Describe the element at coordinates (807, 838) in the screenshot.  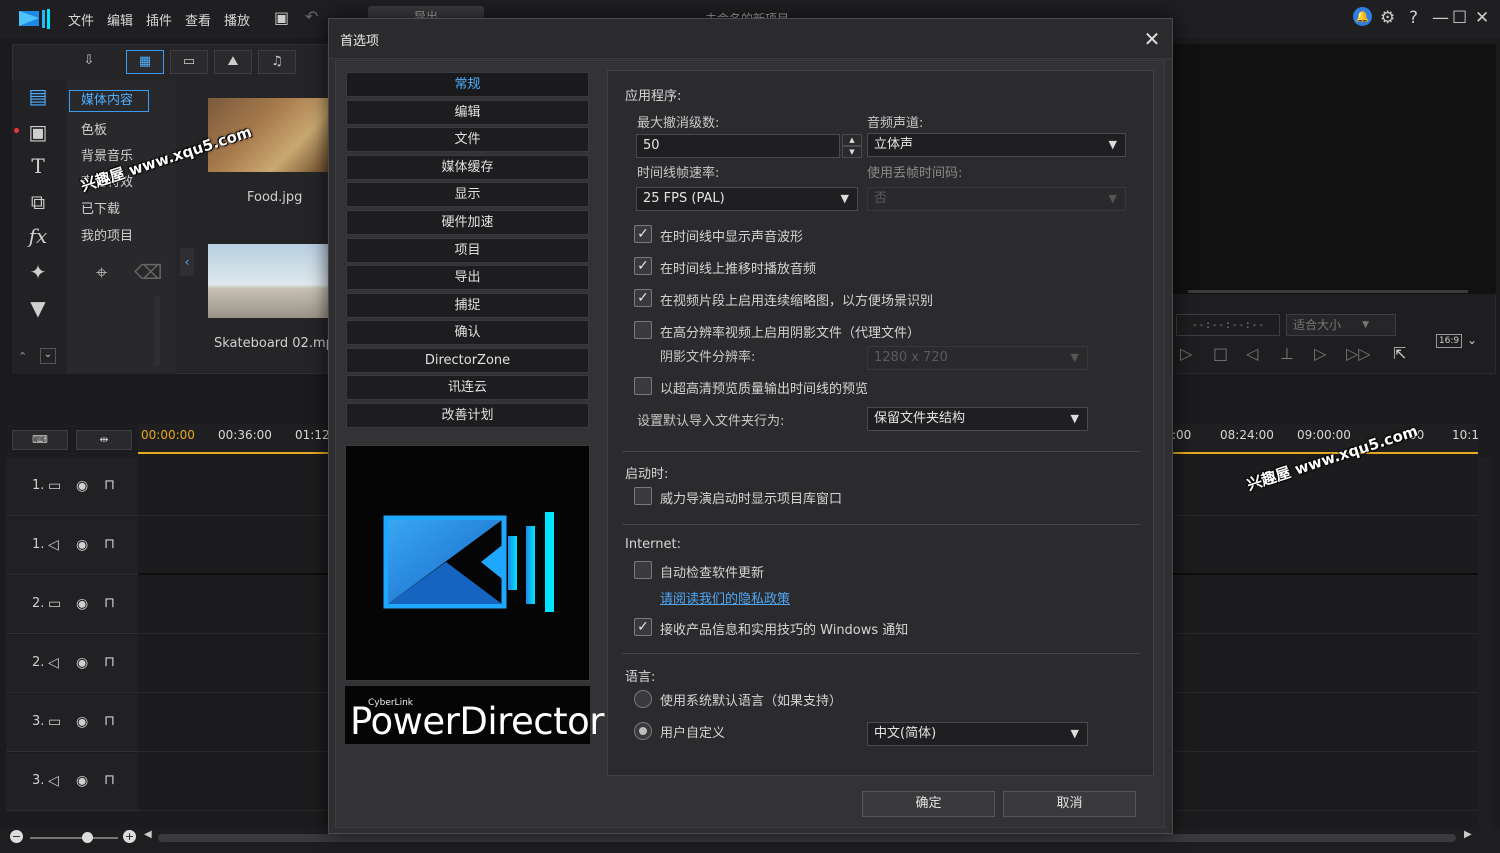
I see `timeline-horizontal-scrollbar` at that location.